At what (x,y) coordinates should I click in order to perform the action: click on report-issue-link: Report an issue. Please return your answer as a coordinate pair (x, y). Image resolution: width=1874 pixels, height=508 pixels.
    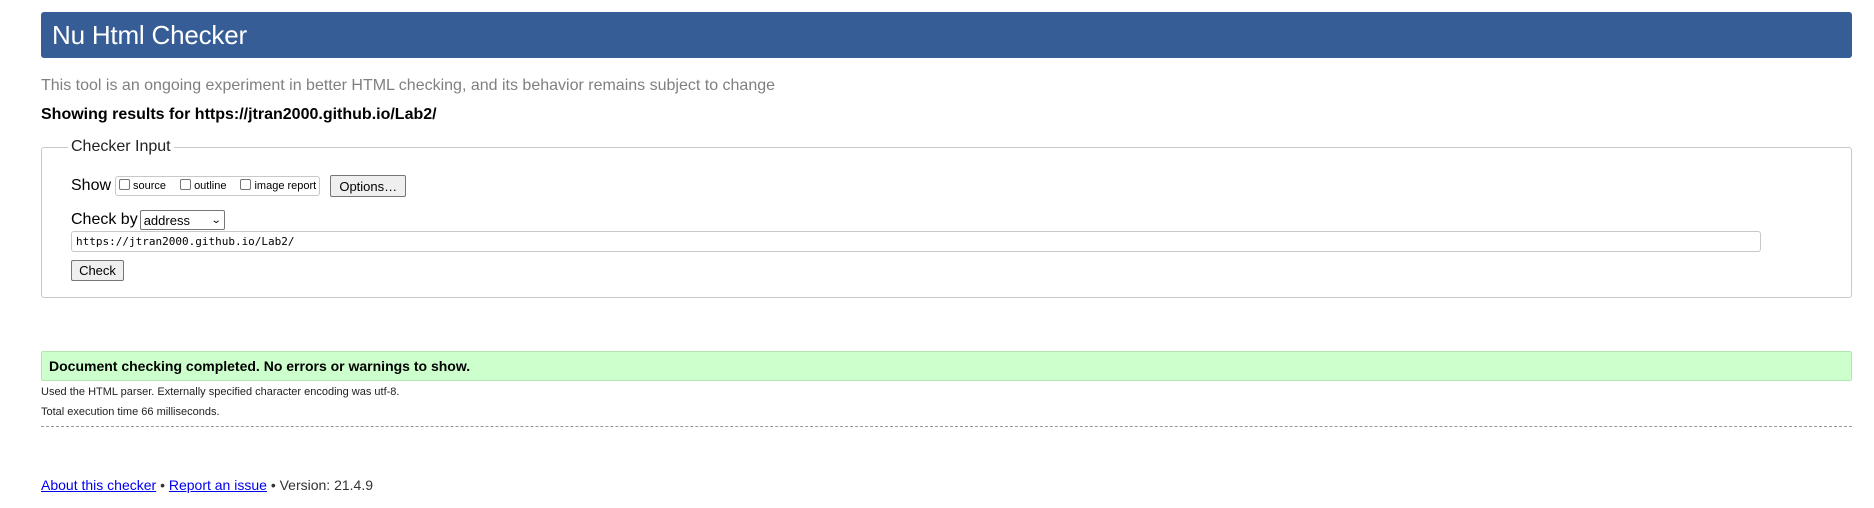
    Looking at the image, I should click on (218, 485).